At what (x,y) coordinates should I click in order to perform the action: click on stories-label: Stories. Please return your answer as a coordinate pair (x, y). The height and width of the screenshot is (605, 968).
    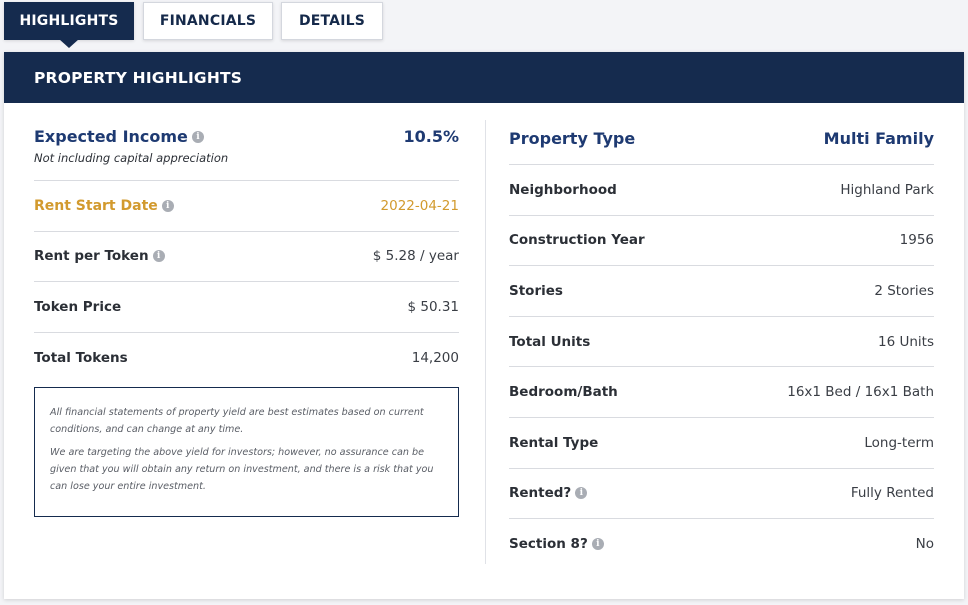
    Looking at the image, I should click on (536, 290).